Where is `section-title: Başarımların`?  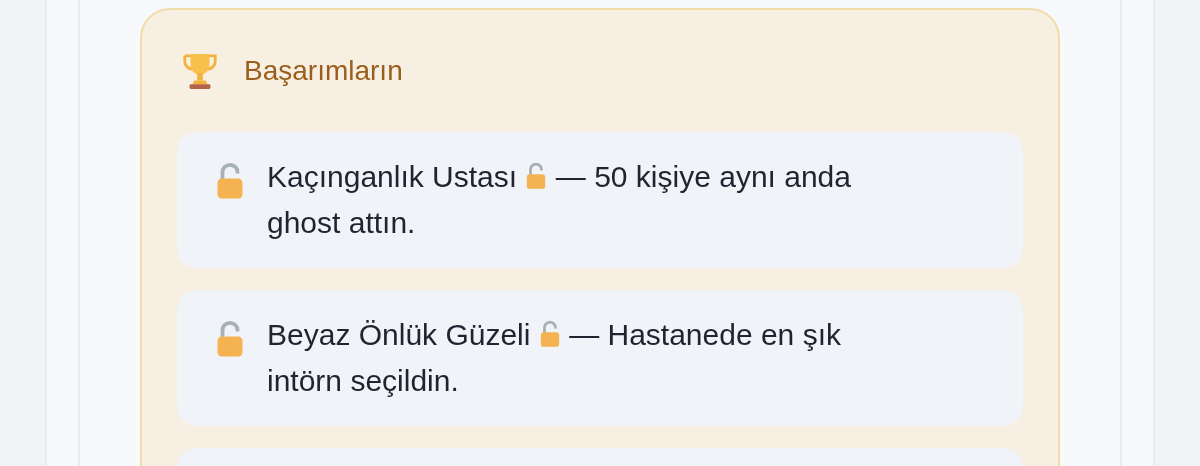
section-title: Başarımların is located at coordinates (323, 71).